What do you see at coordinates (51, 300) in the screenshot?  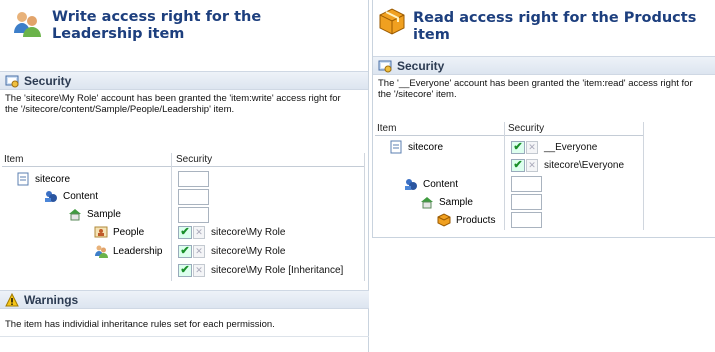 I see `warnings-label: Warnings` at bounding box center [51, 300].